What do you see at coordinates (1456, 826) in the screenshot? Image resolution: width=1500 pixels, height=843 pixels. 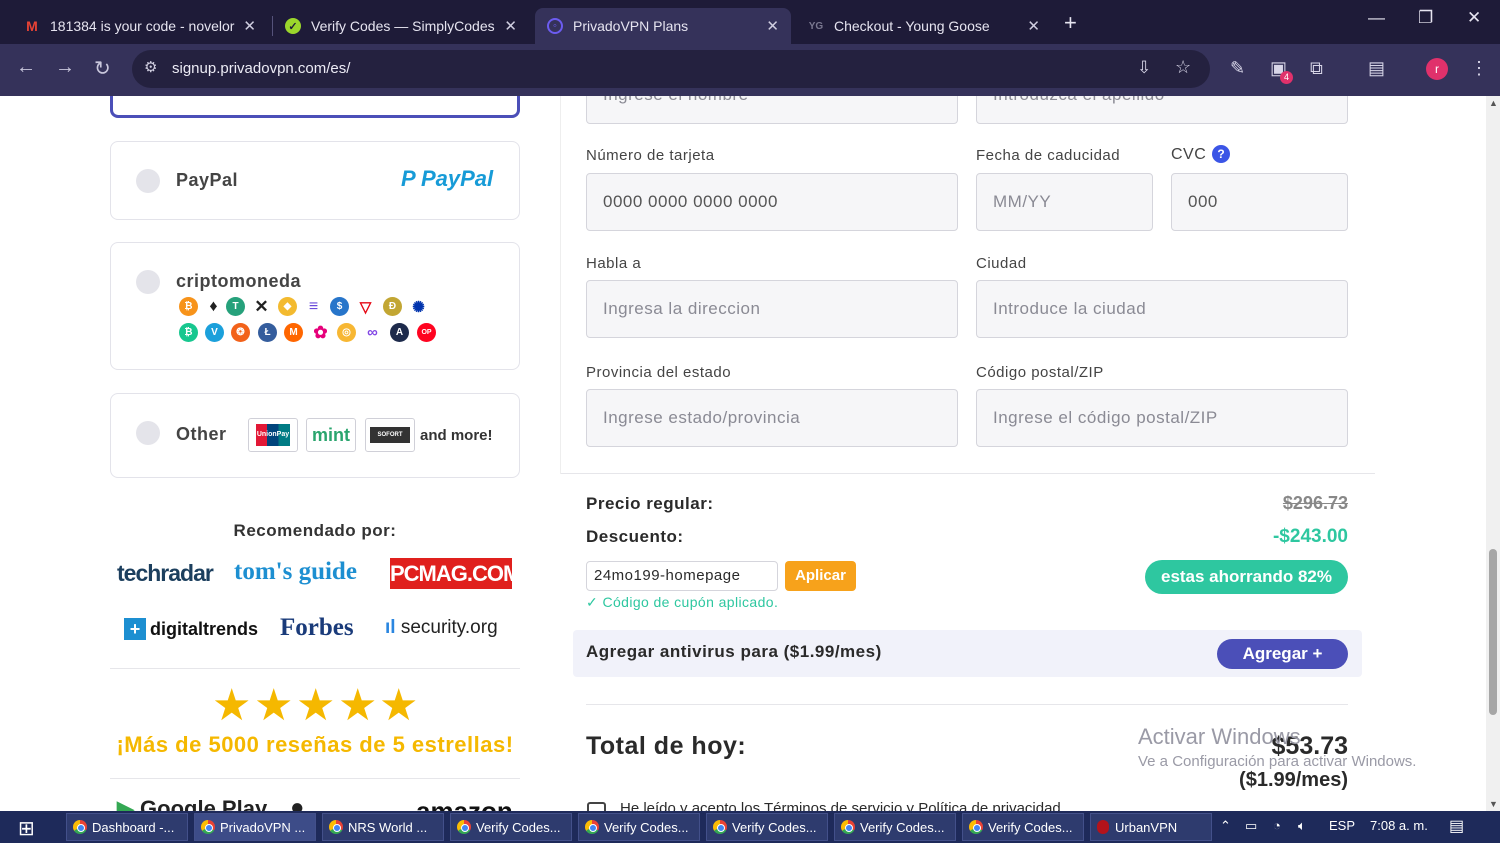 I see `notifications-icon: ▤` at bounding box center [1456, 826].